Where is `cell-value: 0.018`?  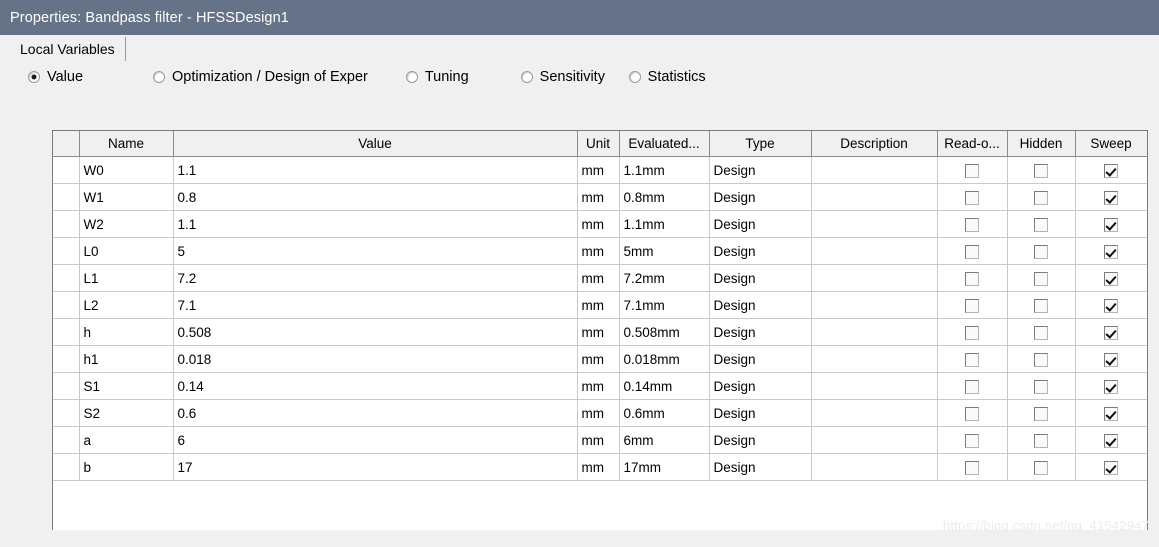
cell-value: 0.018 is located at coordinates (375, 359).